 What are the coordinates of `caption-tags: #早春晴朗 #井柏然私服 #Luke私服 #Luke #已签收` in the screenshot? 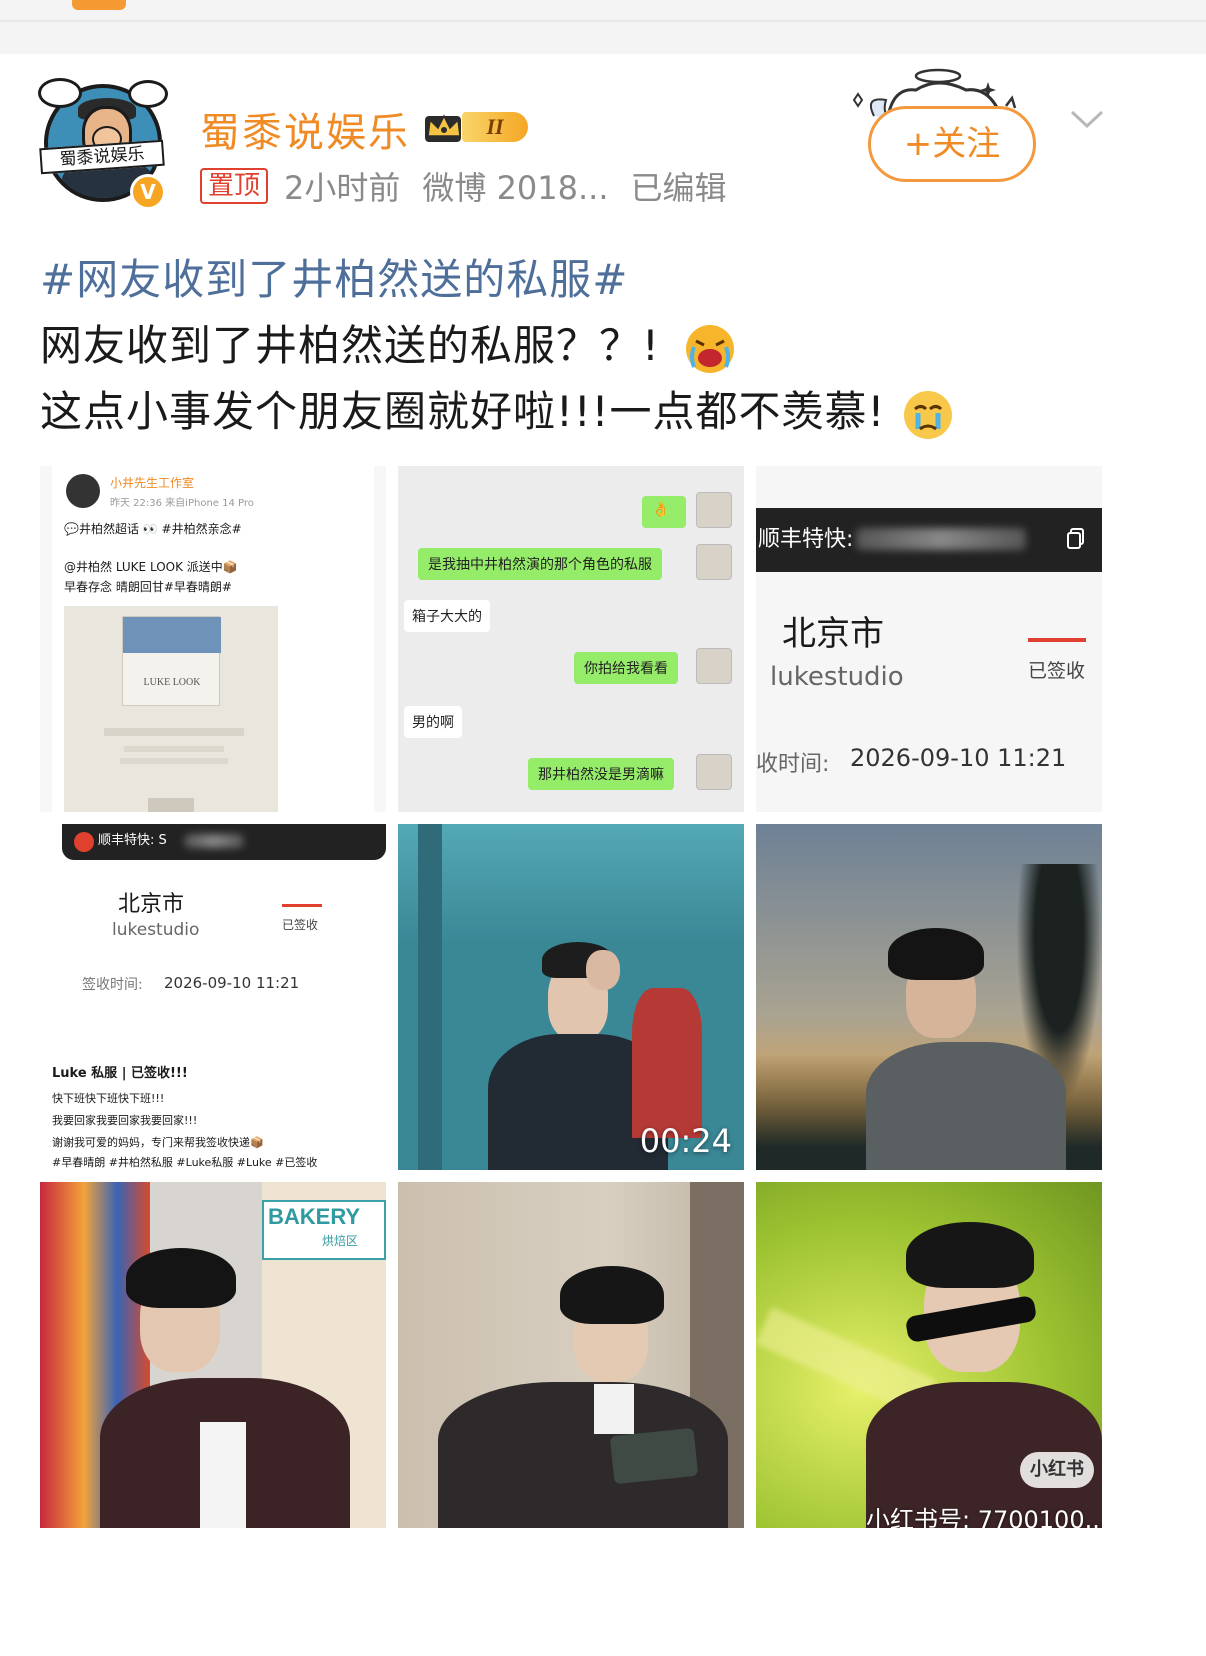 It's located at (185, 1162).